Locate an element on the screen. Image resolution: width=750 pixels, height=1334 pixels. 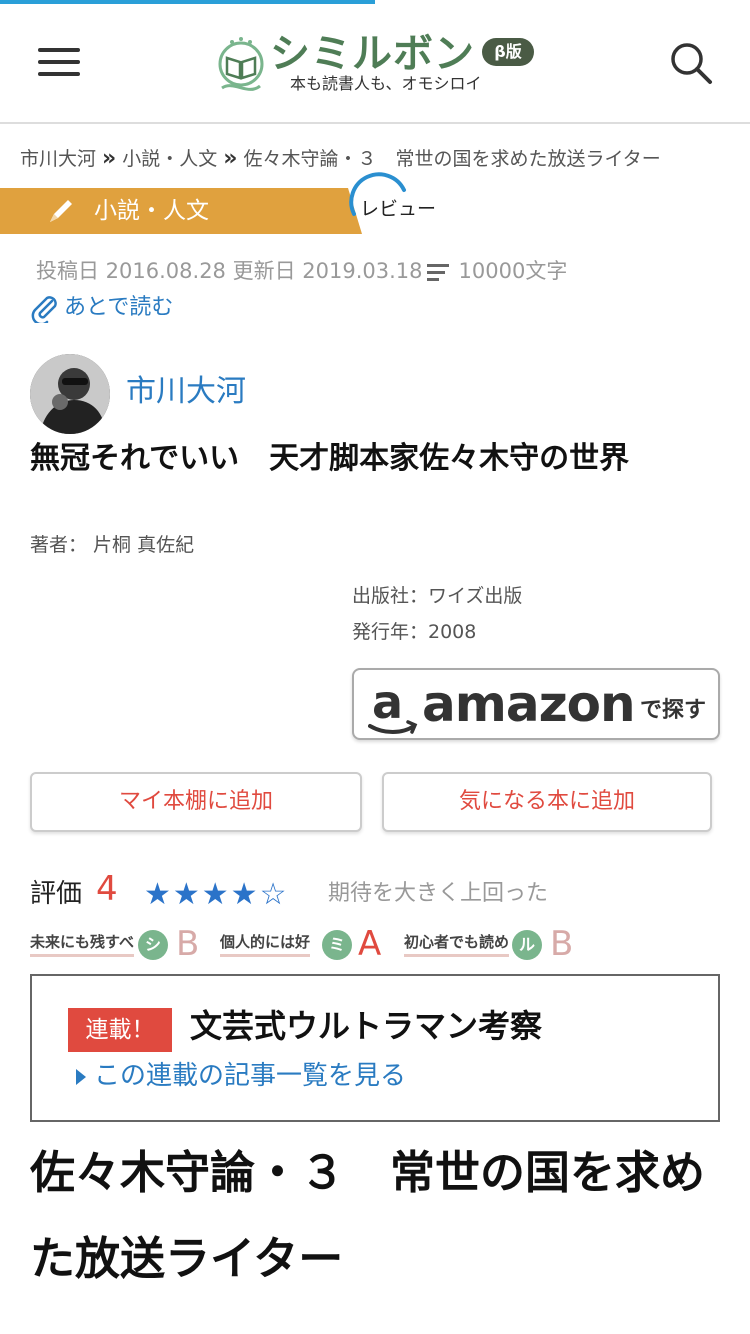
search-icon is located at coordinates (691, 63).